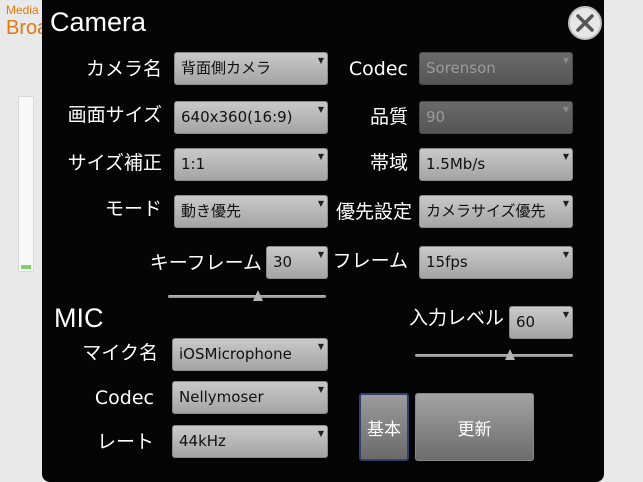 Image resolution: width=643 pixels, height=482 pixels. Describe the element at coordinates (496, 164) in the screenshot. I see `bandwidth-dropdown: 1.5Mb/s ▼` at that location.